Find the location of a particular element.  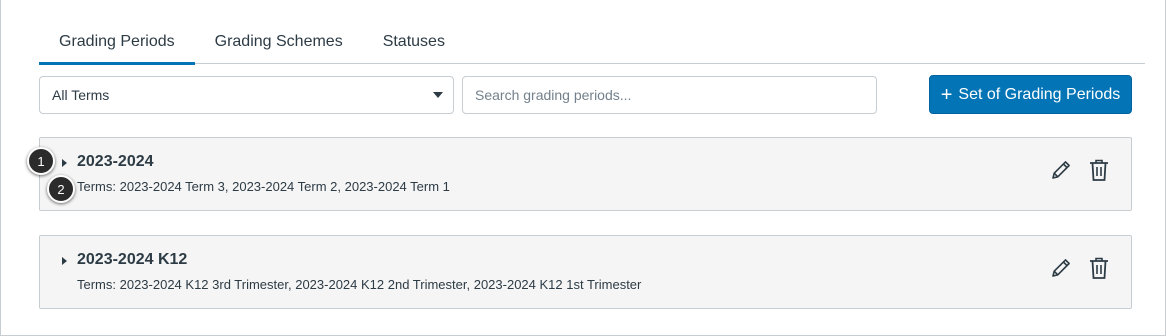

plus-icon: + is located at coordinates (946, 94).